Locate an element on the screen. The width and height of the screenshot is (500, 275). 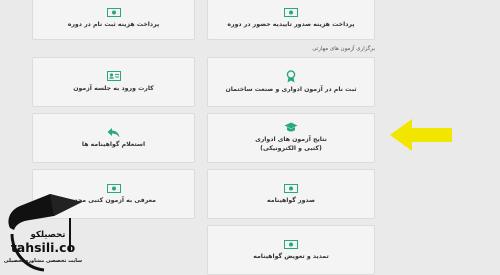
card-label: نتایج آزمون های ادواری is located at coordinates (291, 140).